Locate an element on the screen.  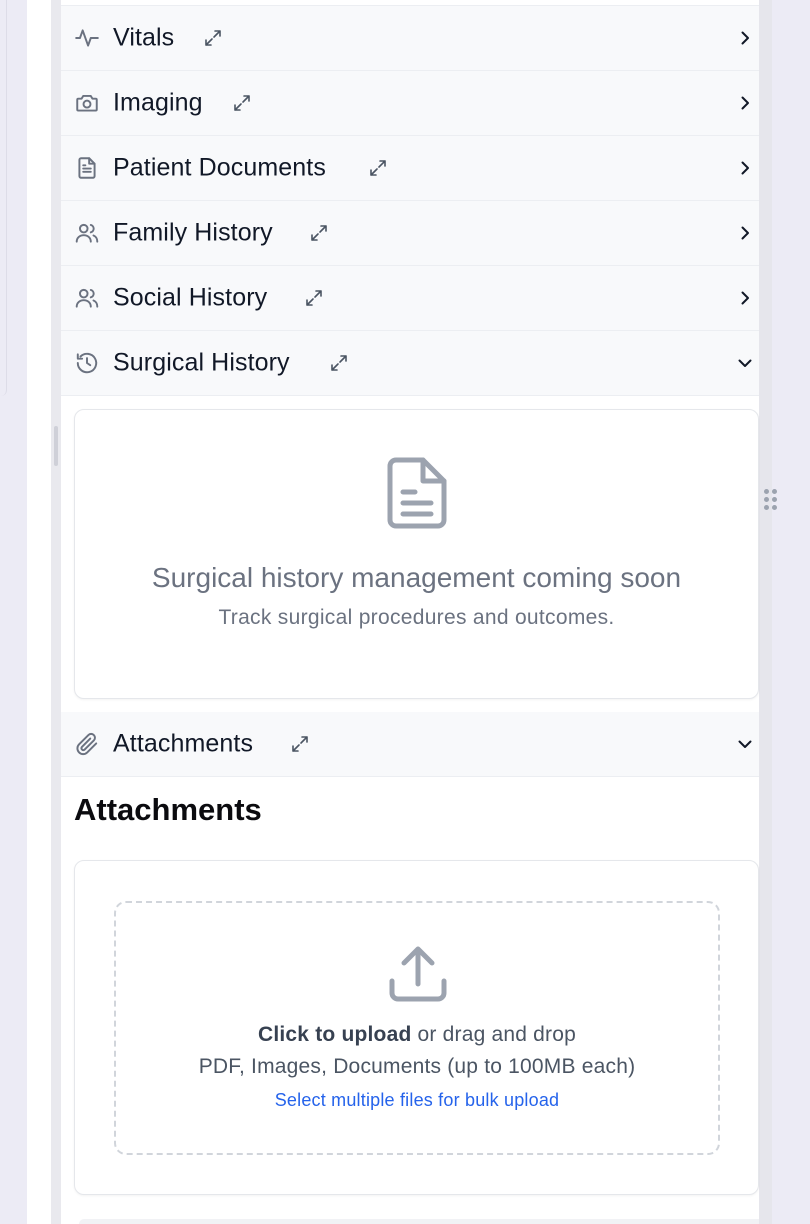
panel-divider is located at coordinates (56, 612).